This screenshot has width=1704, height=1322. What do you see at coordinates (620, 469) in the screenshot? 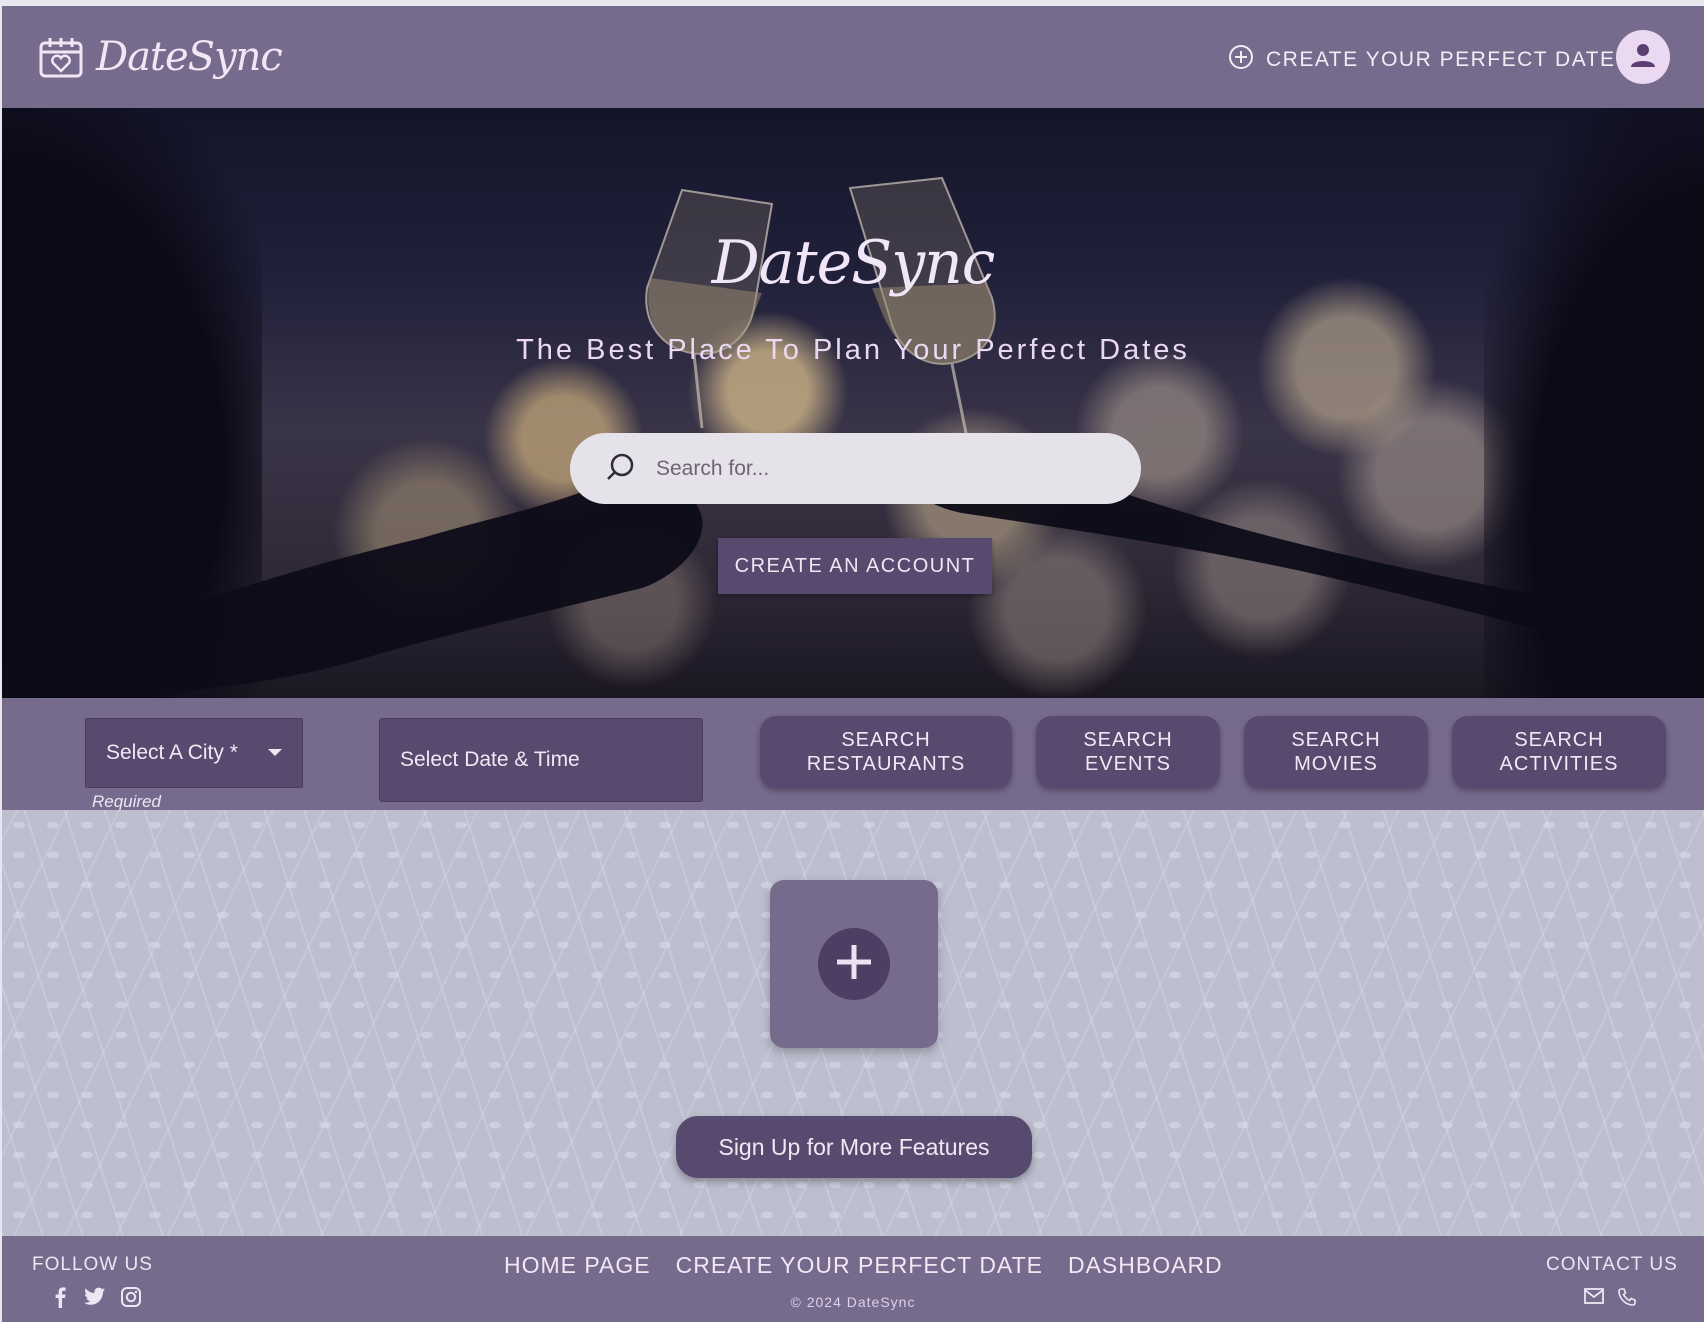
I see `search-icon` at bounding box center [620, 469].